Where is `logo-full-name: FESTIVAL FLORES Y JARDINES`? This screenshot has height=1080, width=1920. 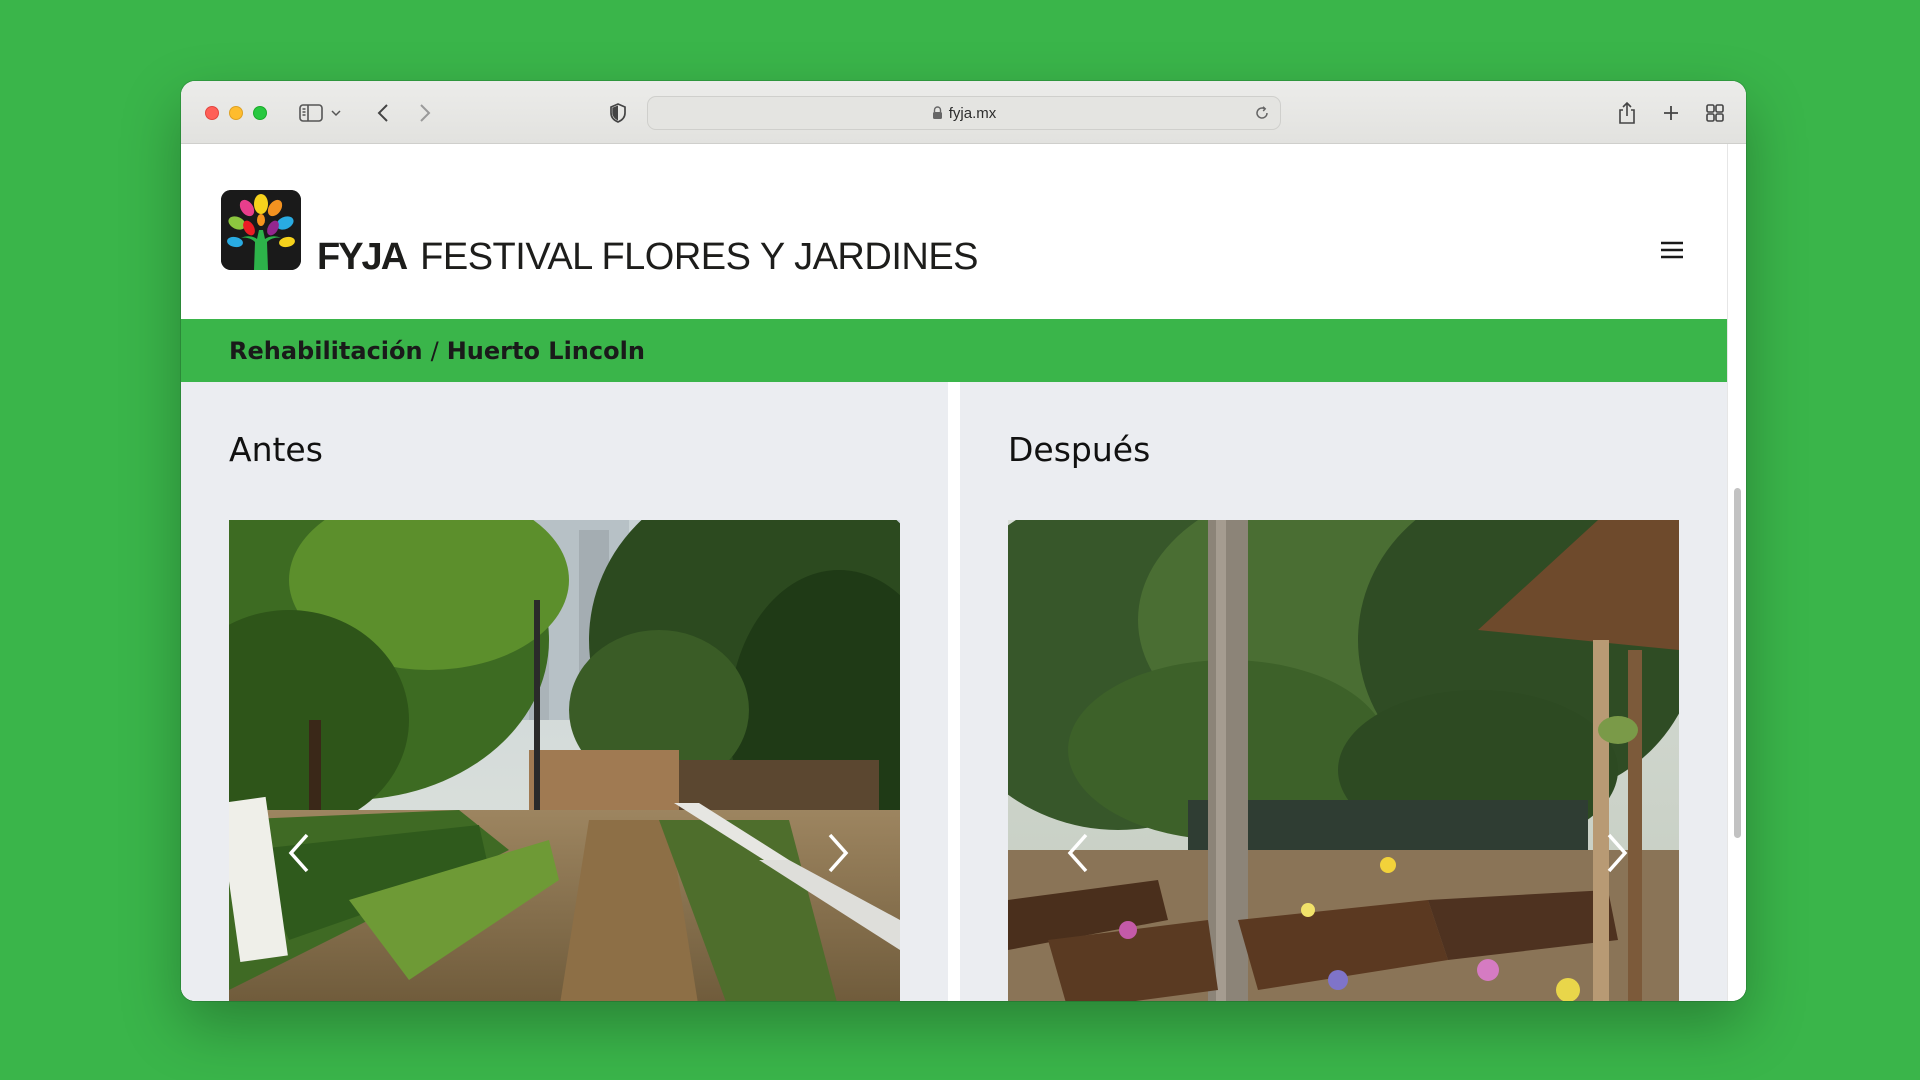
logo-full-name: FESTIVAL FLORES Y JARDINES is located at coordinates (699, 257).